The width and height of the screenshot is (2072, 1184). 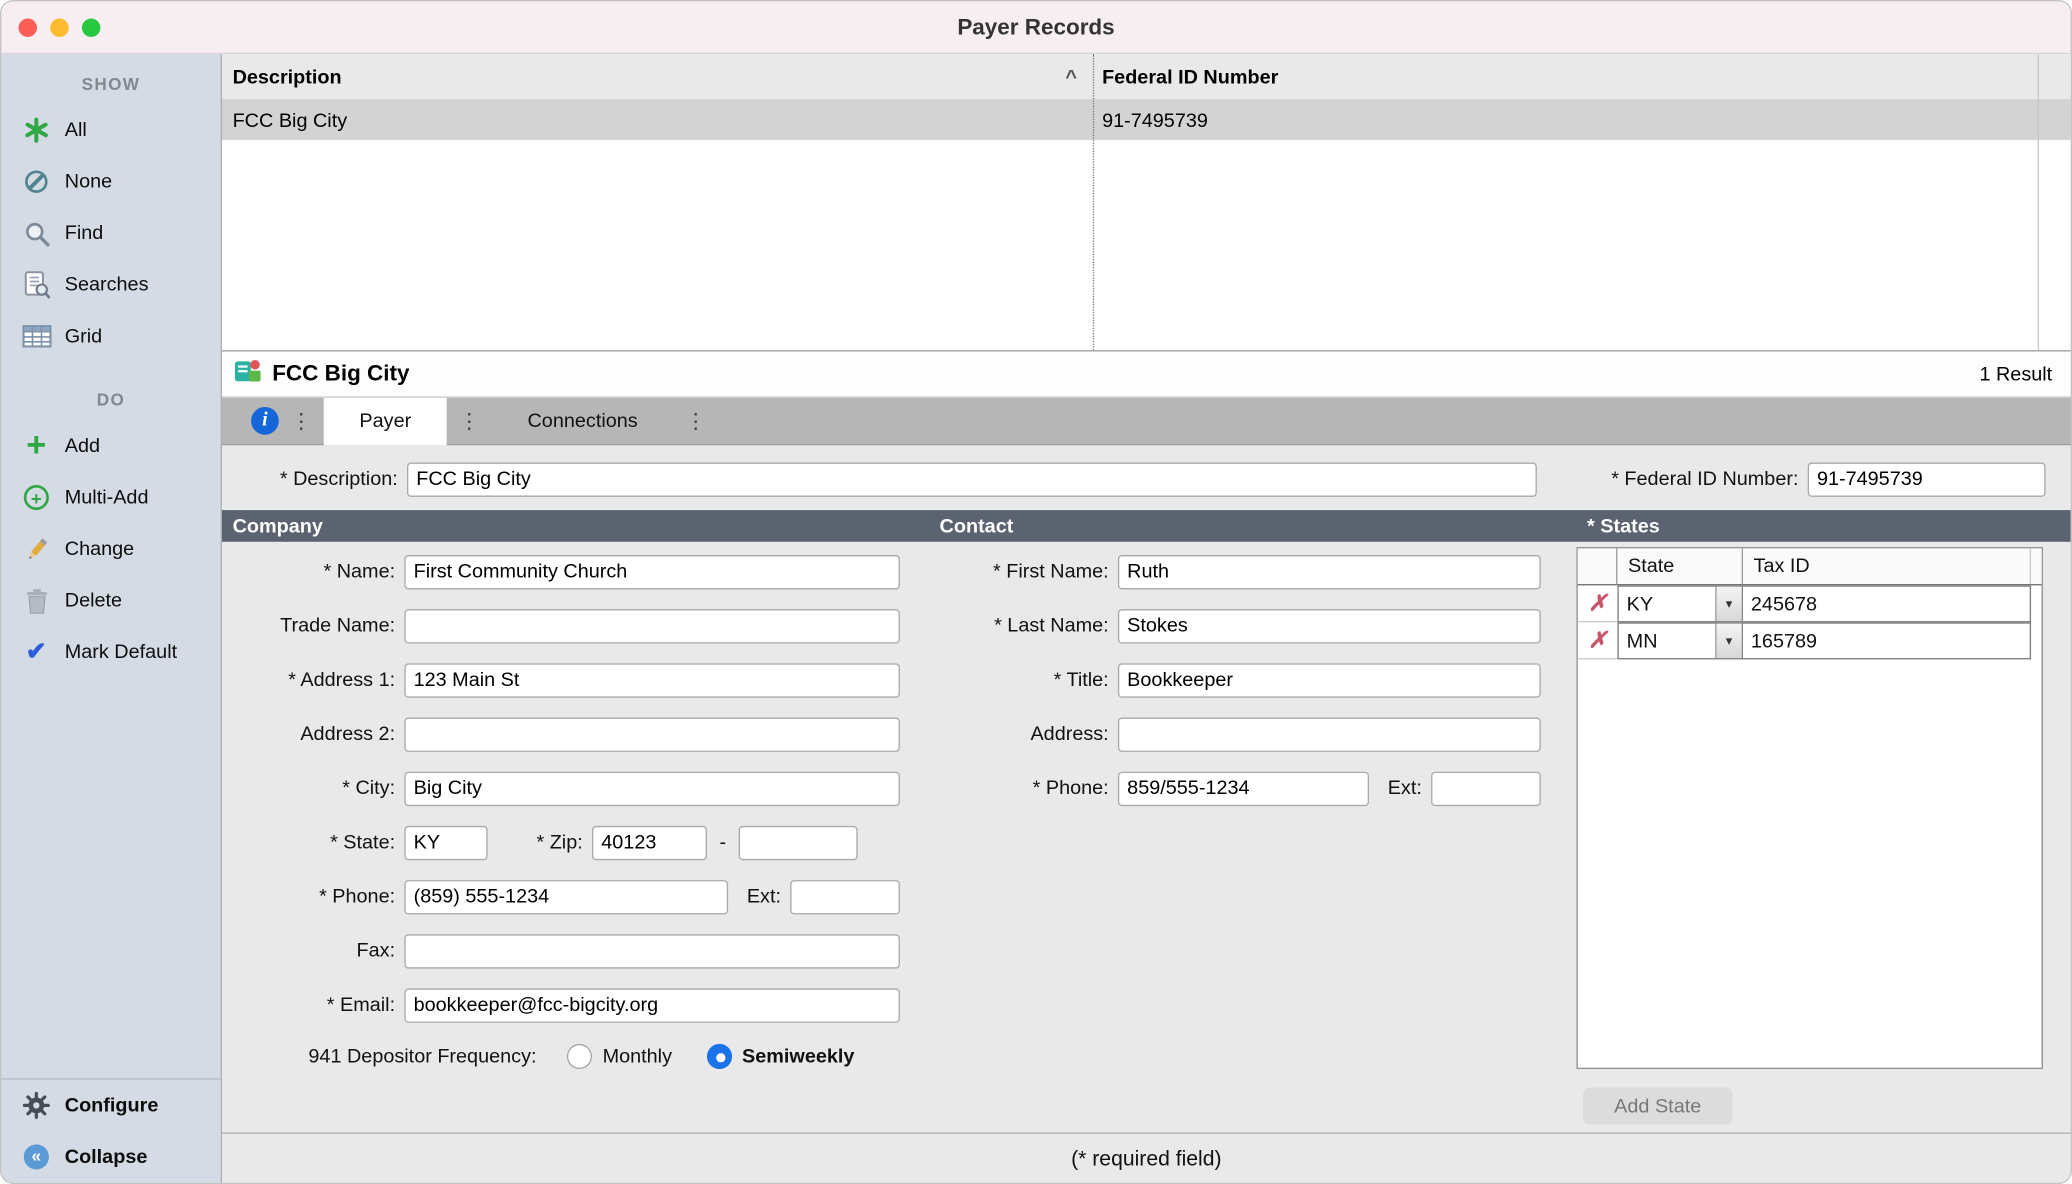 What do you see at coordinates (110, 446) in the screenshot?
I see `sidebar-item-add: + Add` at bounding box center [110, 446].